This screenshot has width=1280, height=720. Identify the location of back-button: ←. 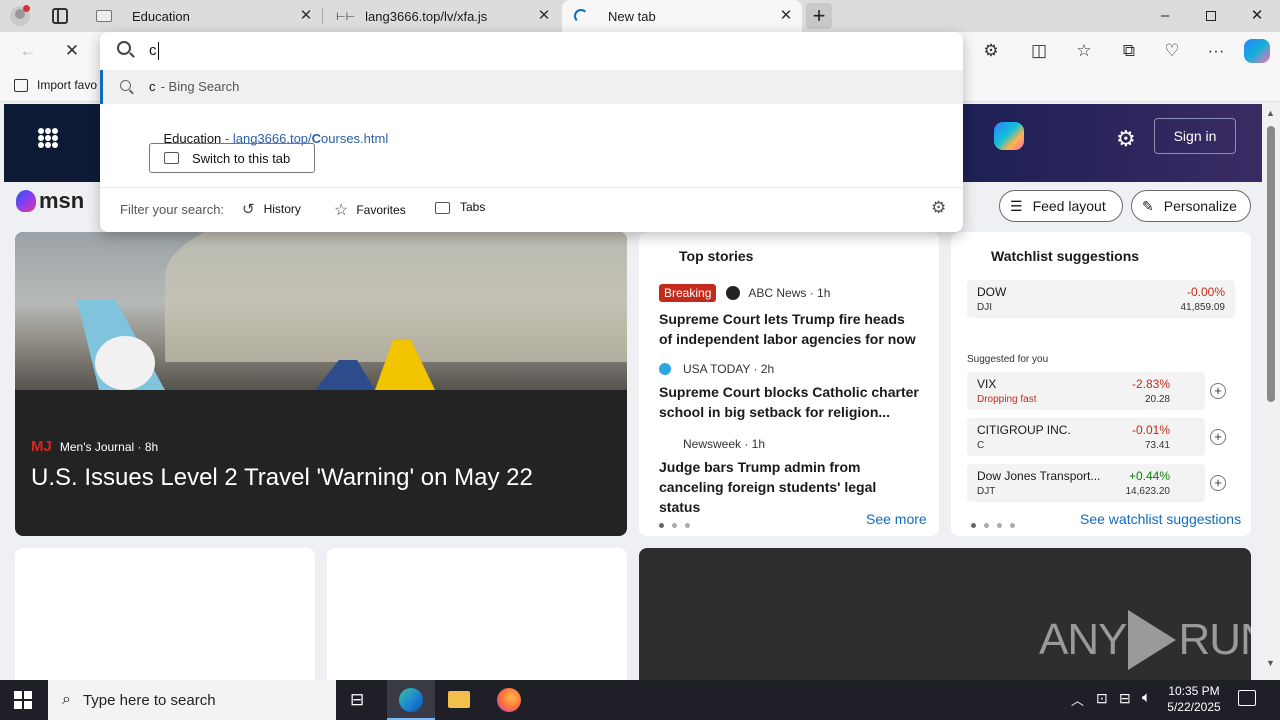
(28, 51).